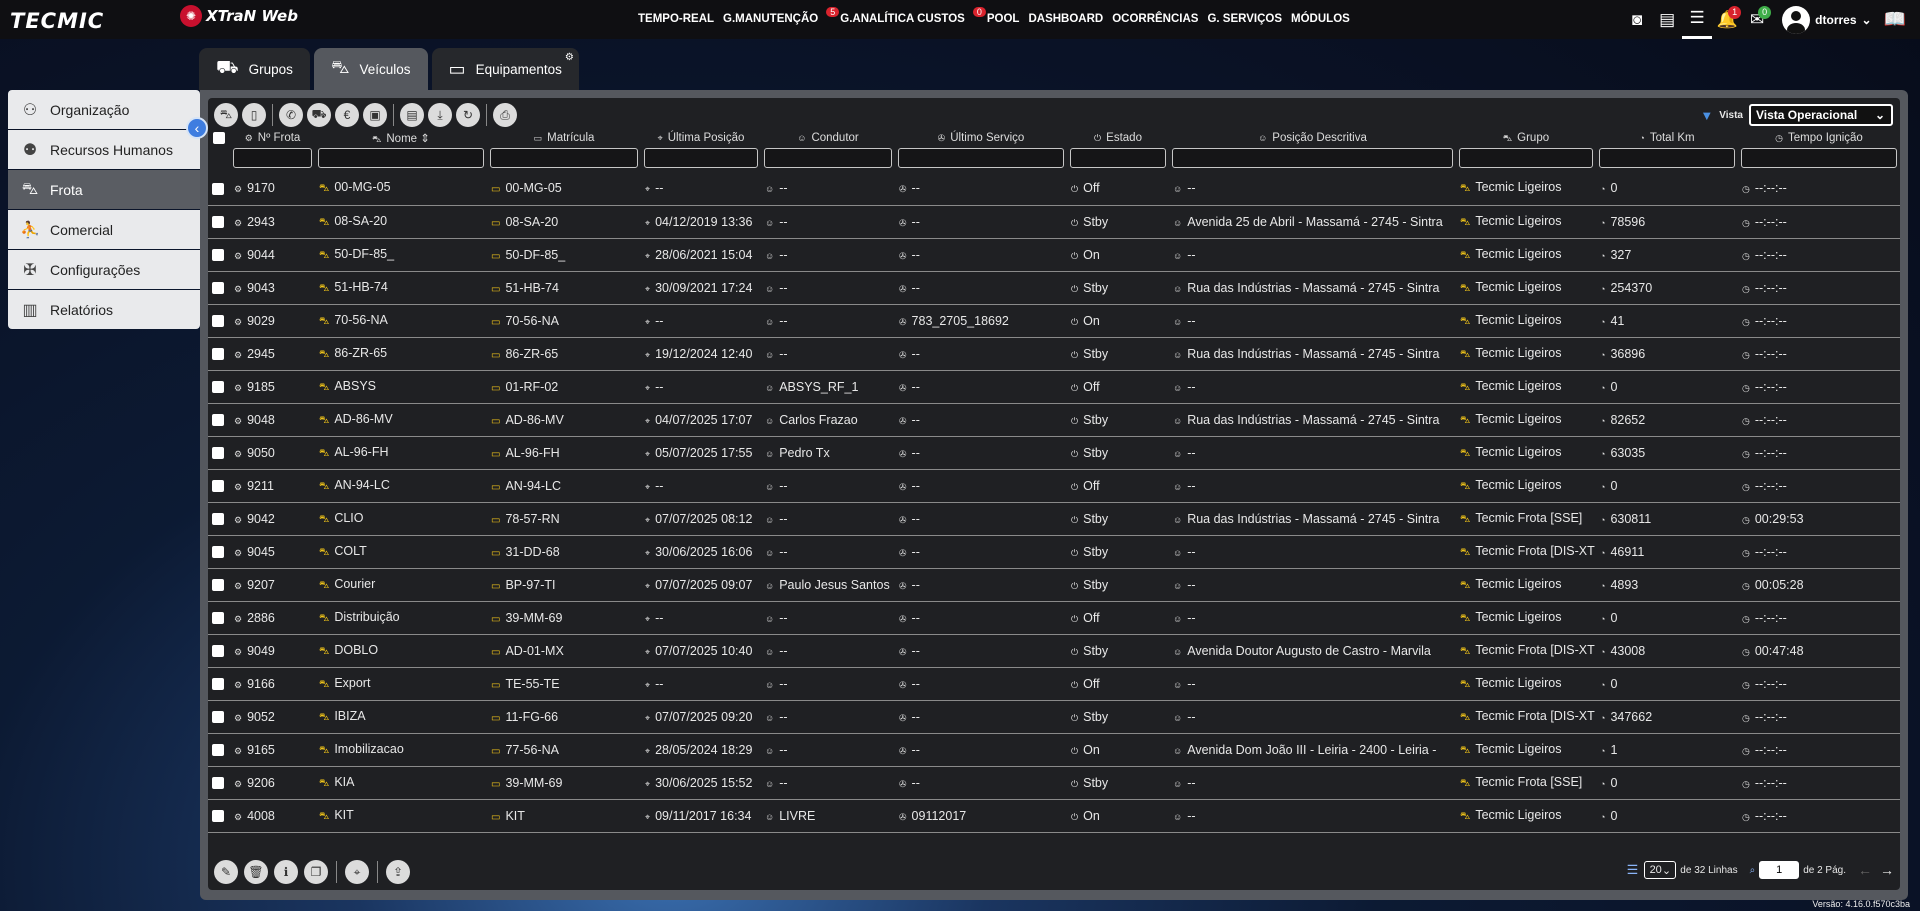 Image resolution: width=1920 pixels, height=911 pixels. Describe the element at coordinates (357, 872) in the screenshot. I see `location-button: ⌖` at that location.